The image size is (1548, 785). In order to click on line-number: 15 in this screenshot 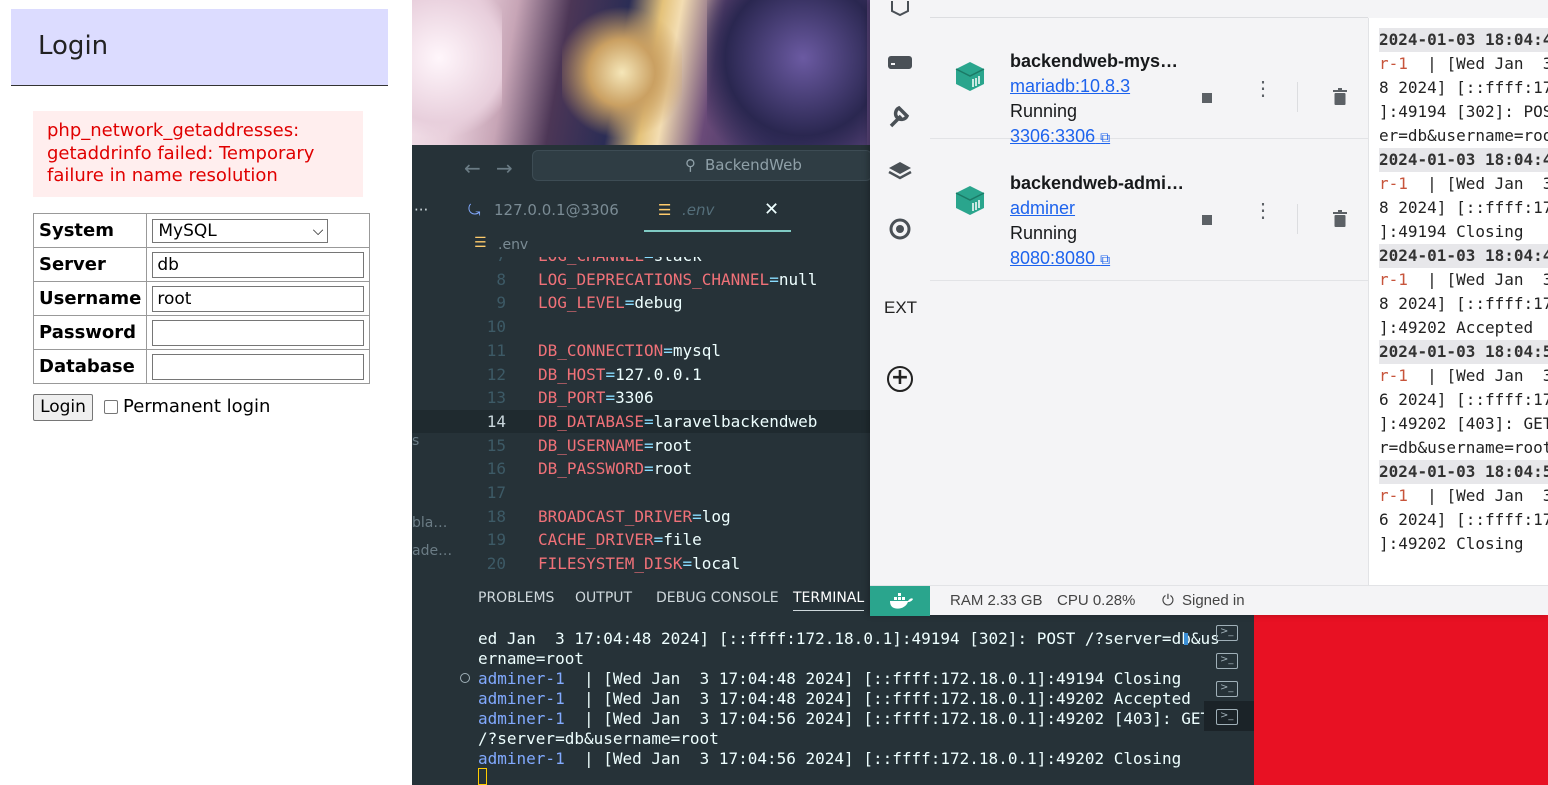, I will do `click(496, 445)`.